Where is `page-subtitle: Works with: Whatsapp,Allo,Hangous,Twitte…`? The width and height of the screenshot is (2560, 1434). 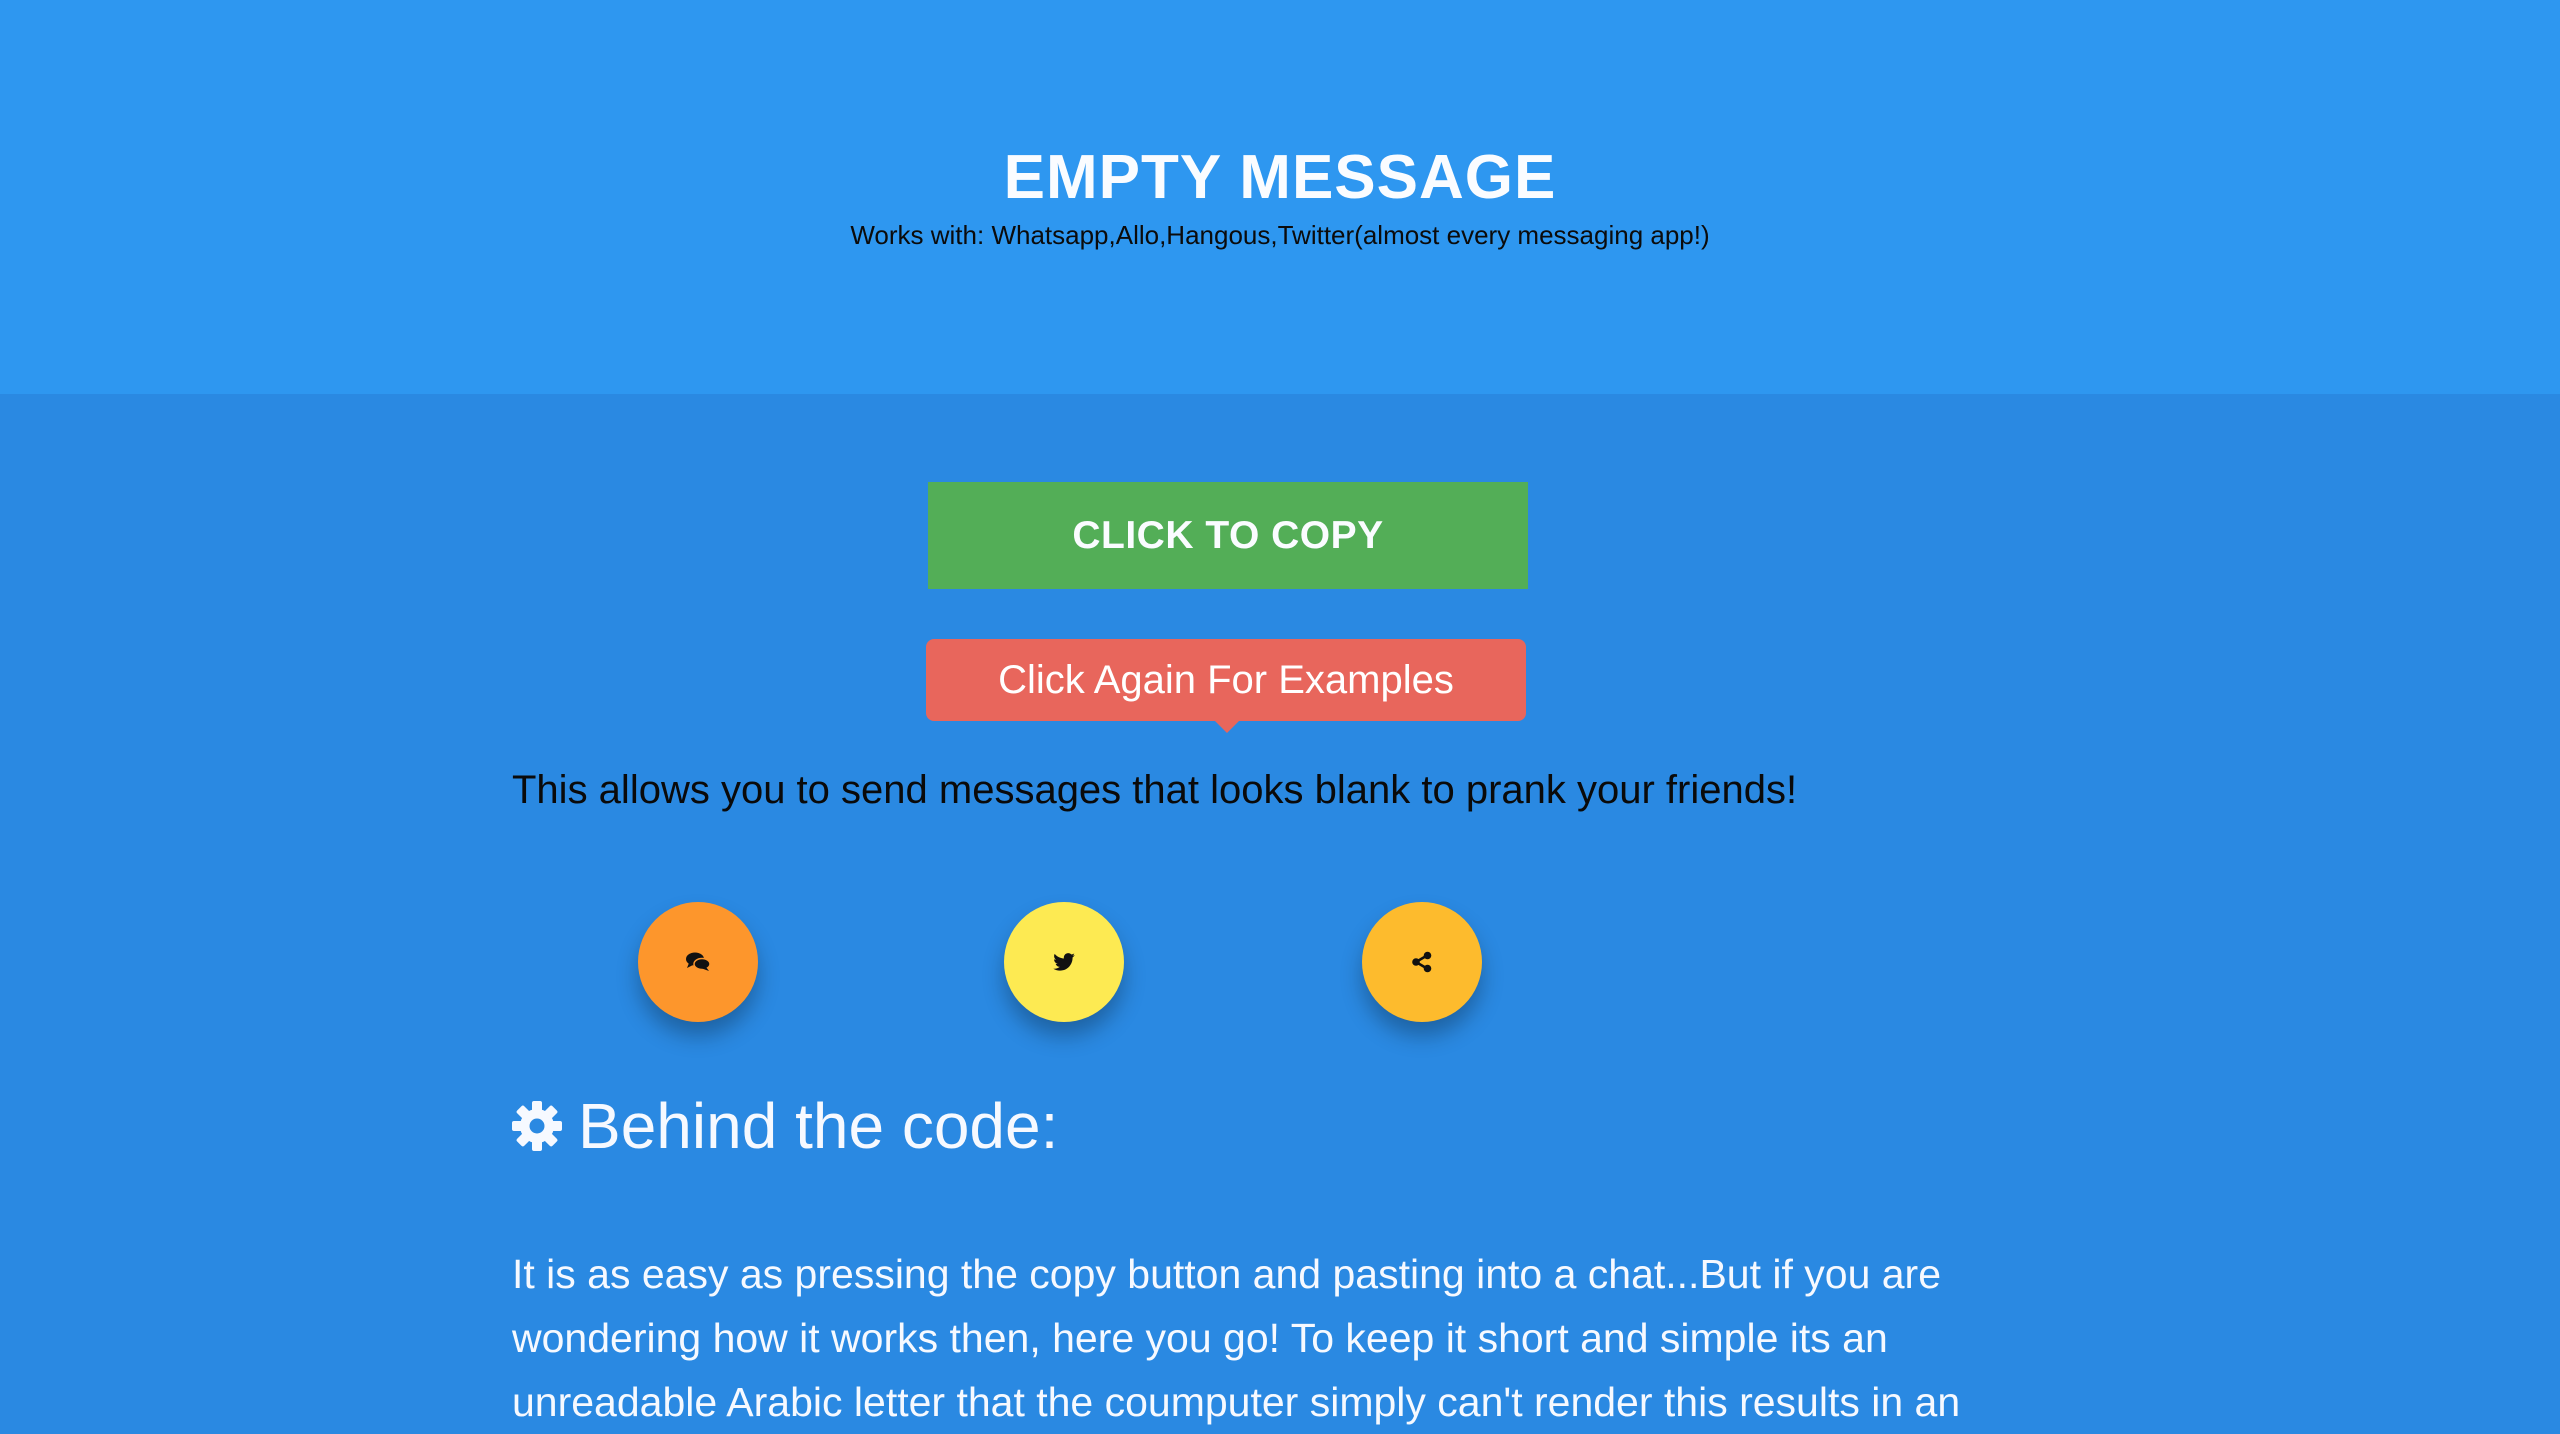
page-subtitle: Works with: Whatsapp,Allo,Hangous,Twitte… is located at coordinates (1280, 235).